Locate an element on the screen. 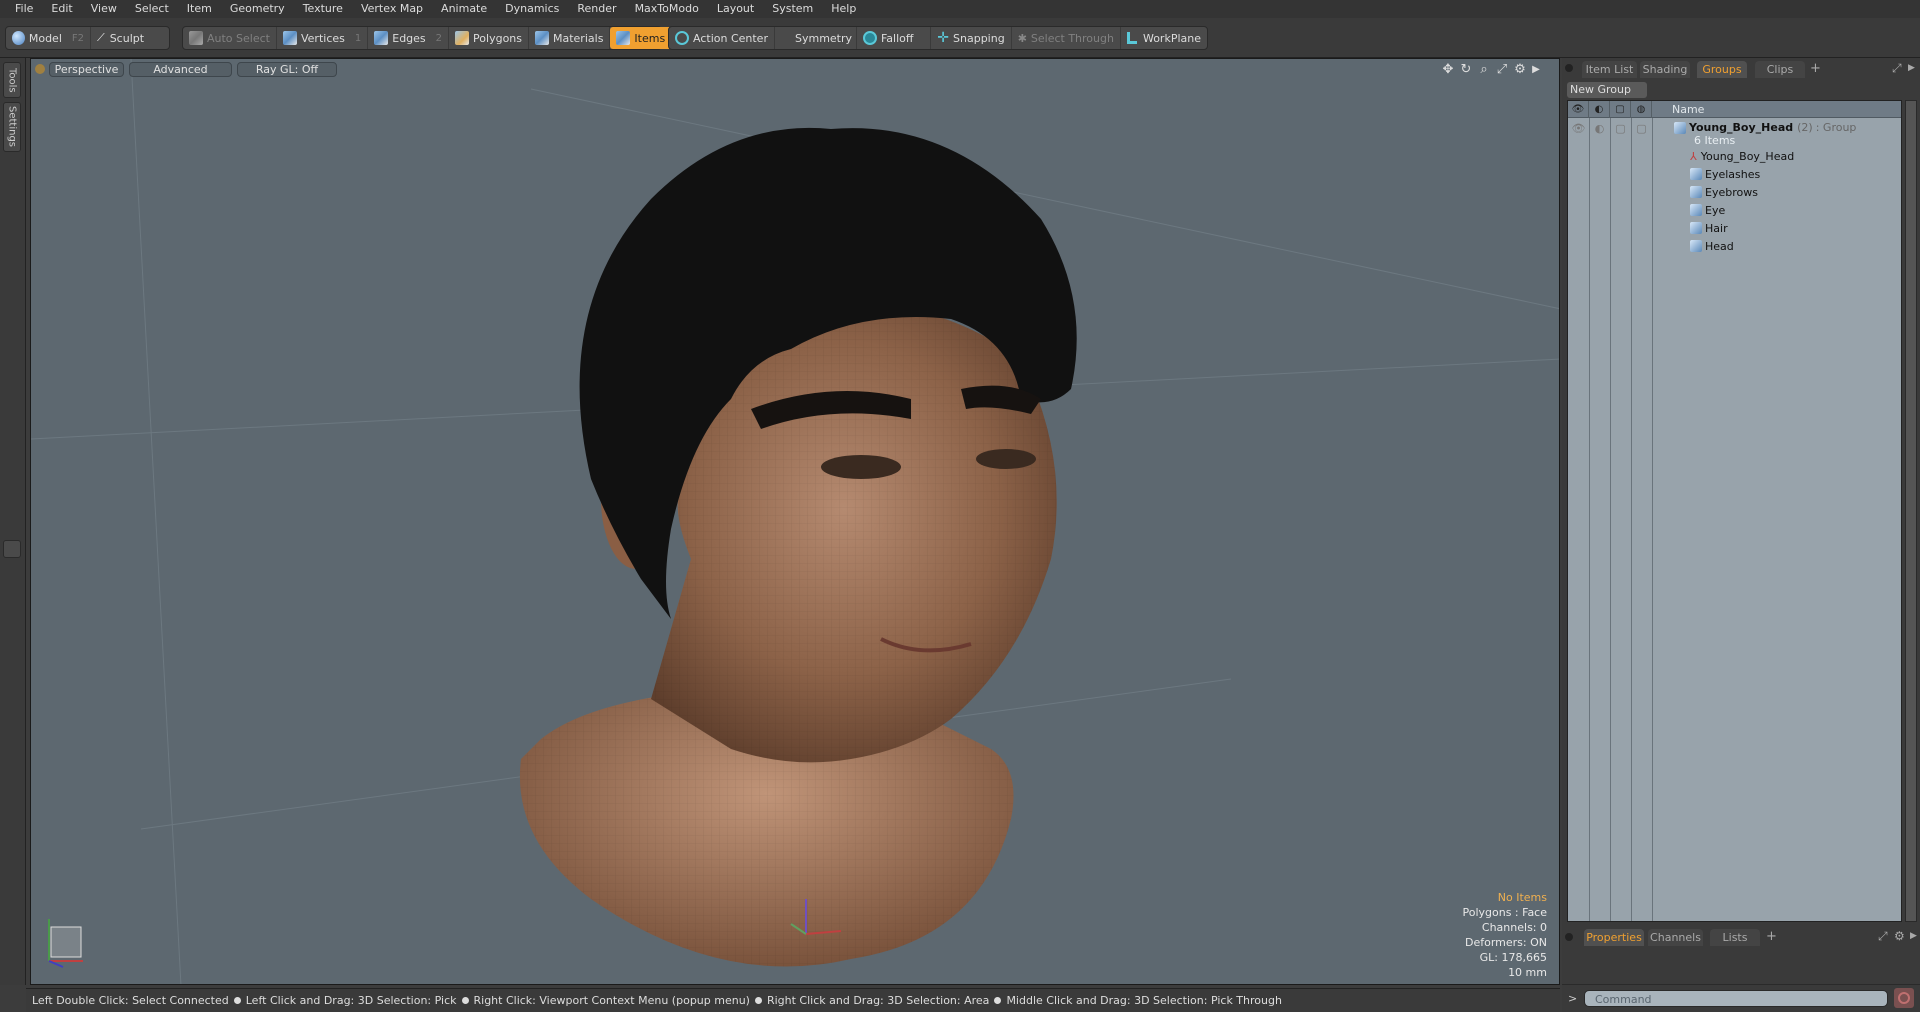  action-center-button: Action Center is located at coordinates (722, 38).